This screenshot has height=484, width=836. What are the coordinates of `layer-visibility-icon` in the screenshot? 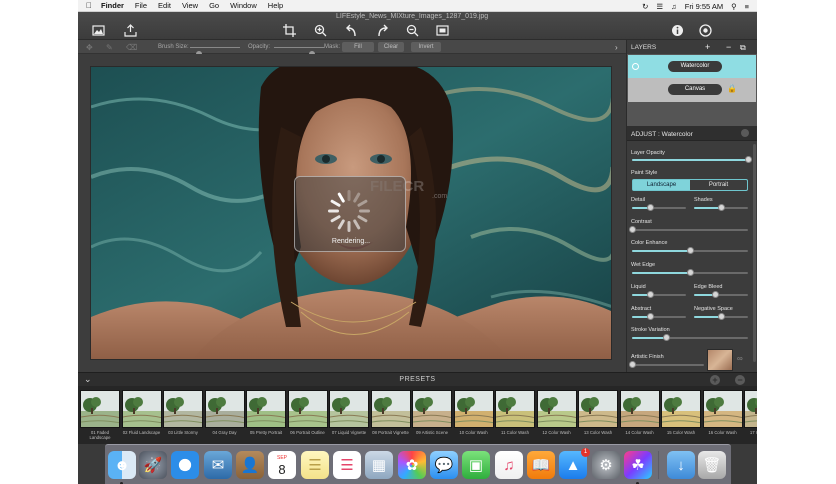 It's located at (635, 66).